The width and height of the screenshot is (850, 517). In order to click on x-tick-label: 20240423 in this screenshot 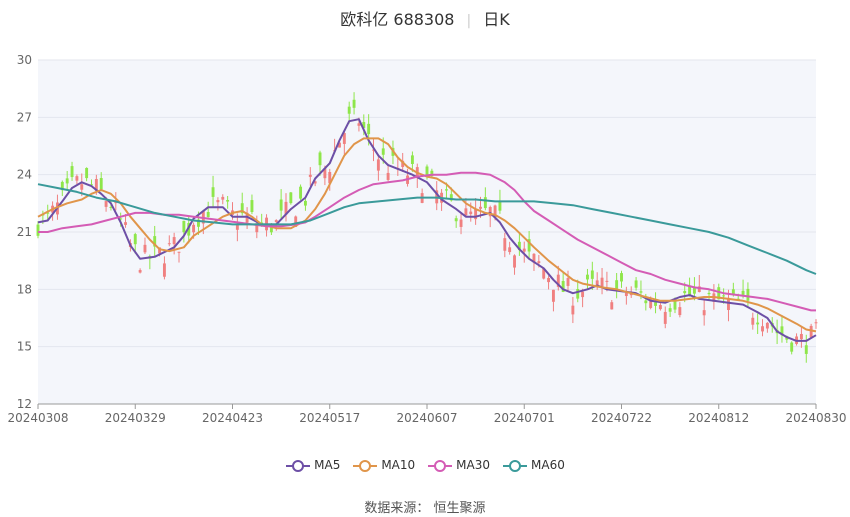, I will do `click(232, 418)`.